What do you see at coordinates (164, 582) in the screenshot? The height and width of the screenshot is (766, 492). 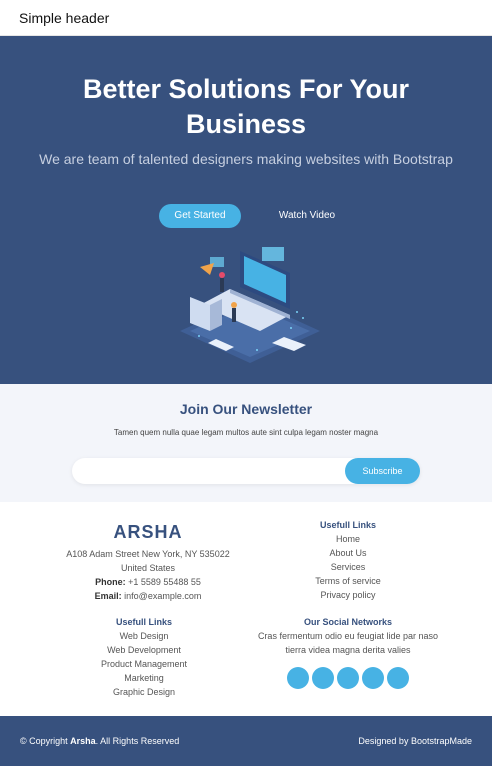 I see `phone-value: +1 5589 55488 55` at bounding box center [164, 582].